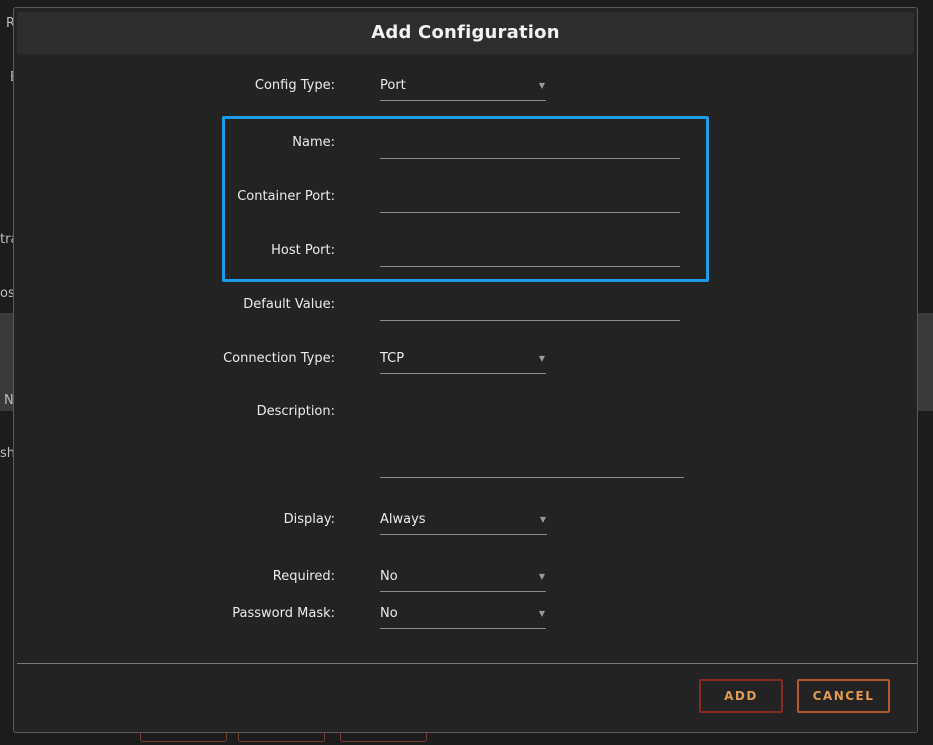 This screenshot has height=745, width=933. Describe the element at coordinates (392, 358) in the screenshot. I see `connection-type-value: TCP` at that location.